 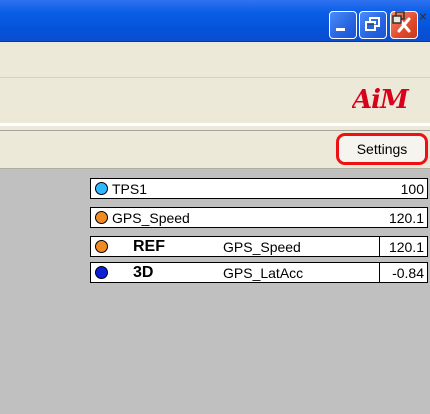 I want to click on child-restore-button, so click(x=399, y=18).